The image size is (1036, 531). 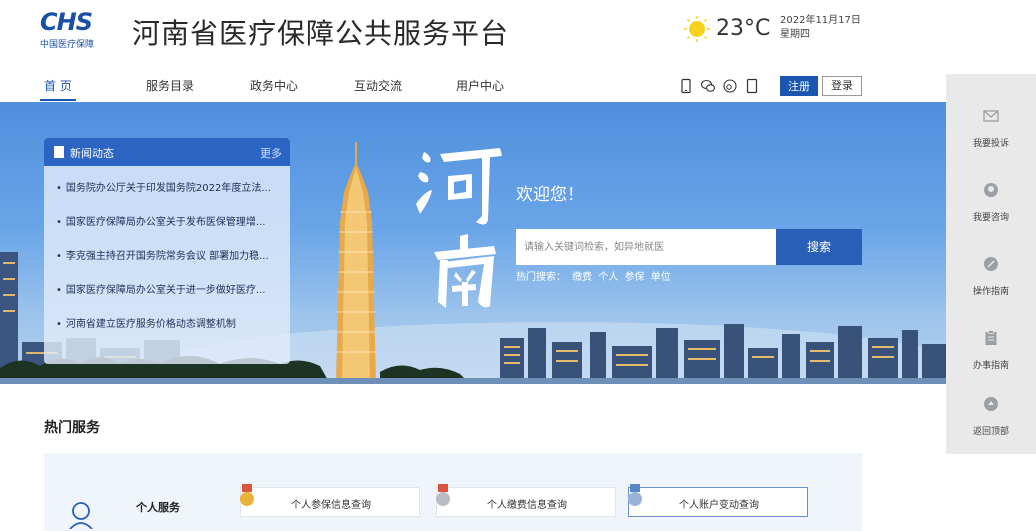 What do you see at coordinates (990, 218) in the screenshot?
I see `float-item-label: 我要咨询` at bounding box center [990, 218].